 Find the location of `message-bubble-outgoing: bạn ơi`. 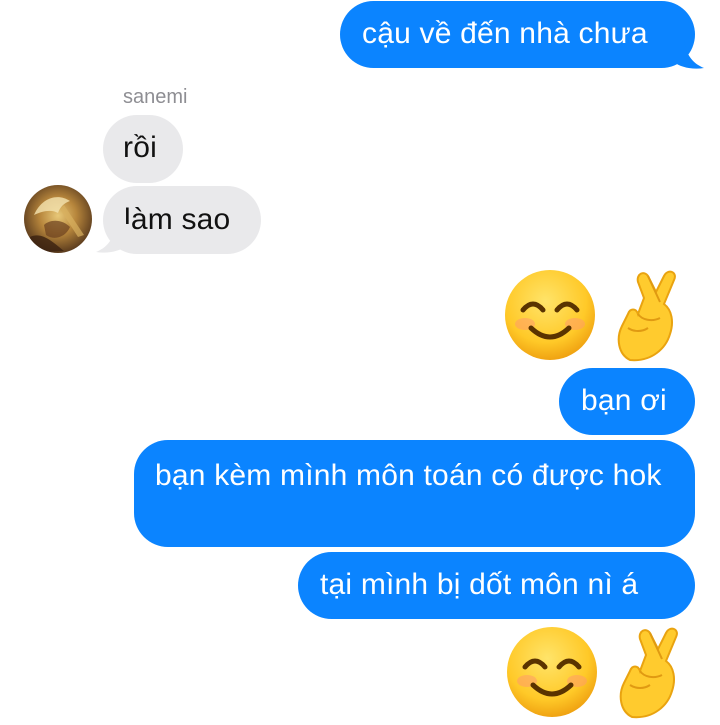

message-bubble-outgoing: bạn ơi is located at coordinates (627, 401).